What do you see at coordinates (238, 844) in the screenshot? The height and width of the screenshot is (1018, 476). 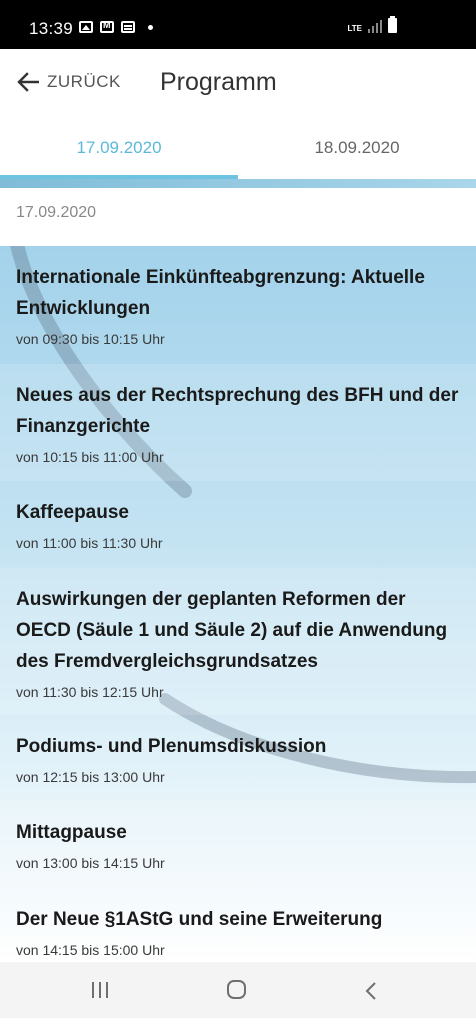 I see `schedule-item: Mittagpause von 13:00 bis 14:15 Uhr` at bounding box center [238, 844].